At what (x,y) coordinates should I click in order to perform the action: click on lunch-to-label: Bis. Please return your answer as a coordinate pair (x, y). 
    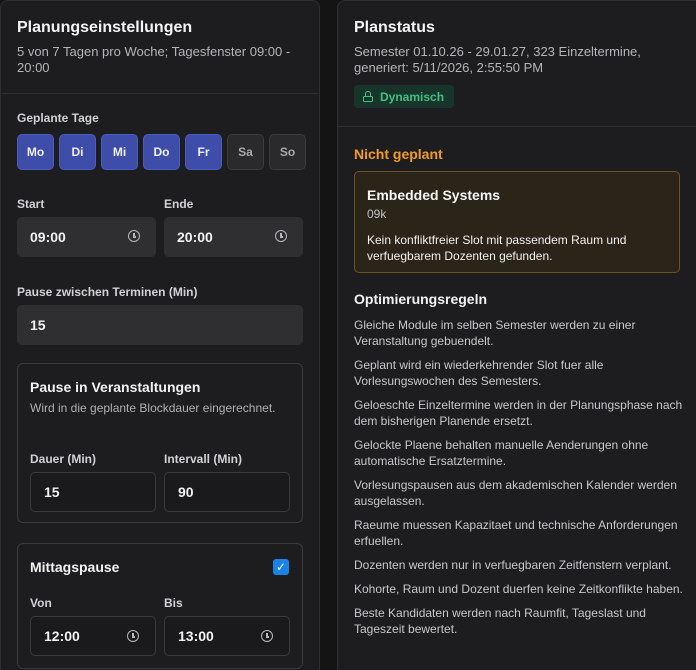
    Looking at the image, I should click on (173, 603).